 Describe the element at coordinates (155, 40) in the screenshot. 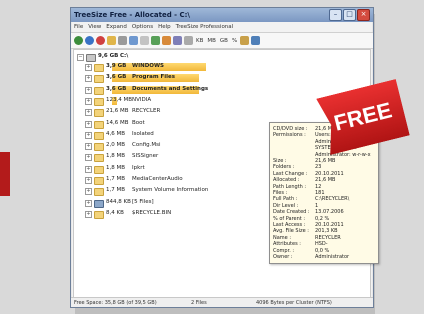

I see `chart-icon` at that location.